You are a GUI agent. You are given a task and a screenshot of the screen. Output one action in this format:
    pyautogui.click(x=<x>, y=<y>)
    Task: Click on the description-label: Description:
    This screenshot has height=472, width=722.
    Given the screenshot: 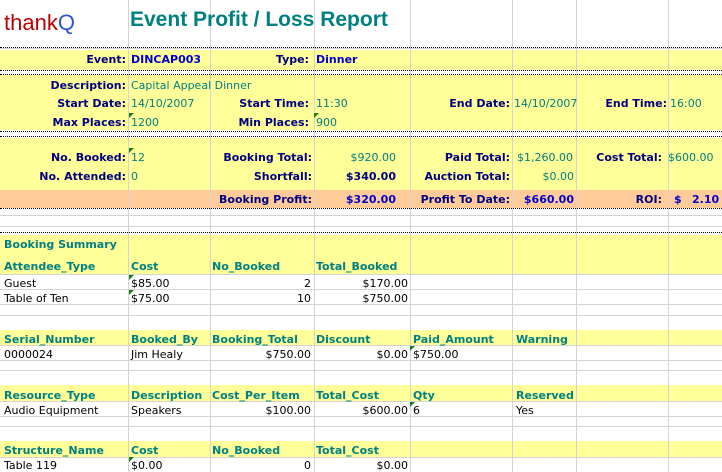 What is the action you would take?
    pyautogui.click(x=88, y=85)
    